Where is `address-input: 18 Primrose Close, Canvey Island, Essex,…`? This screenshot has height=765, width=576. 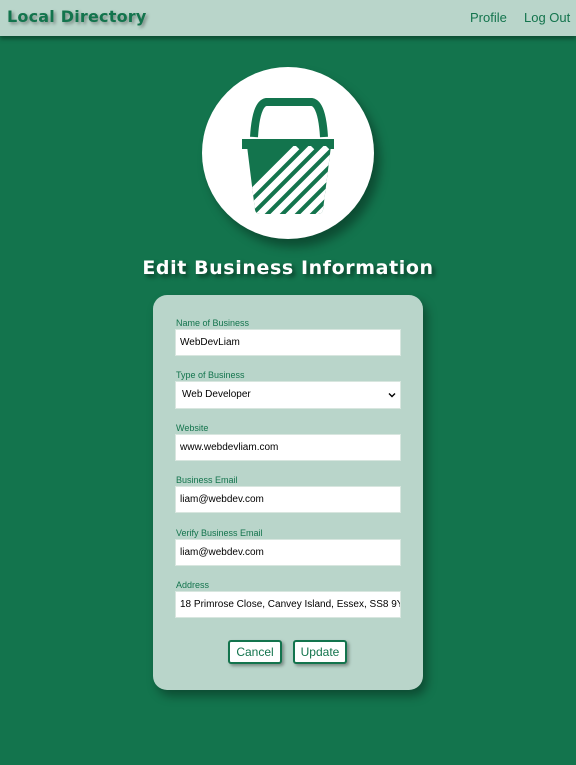
address-input: 18 Primrose Close, Canvey Island, Essex,… is located at coordinates (288, 604).